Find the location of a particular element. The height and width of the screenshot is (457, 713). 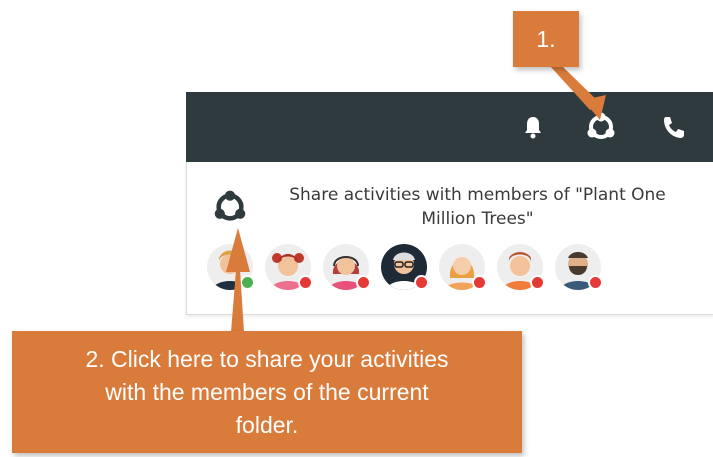

step-2-line1: 2. Click here to share your activities is located at coordinates (267, 359).